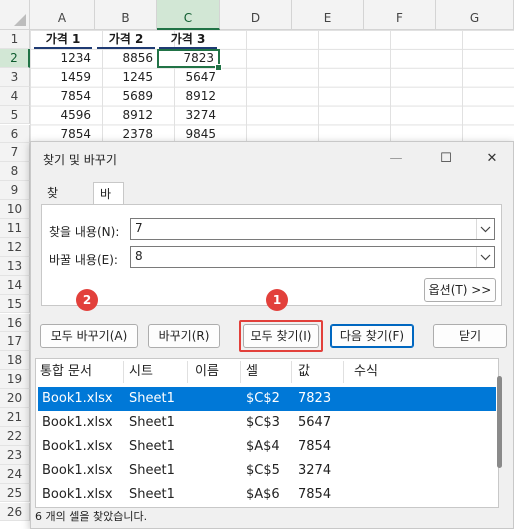  Describe the element at coordinates (15, 474) in the screenshot. I see `row-header-24: 24` at that location.